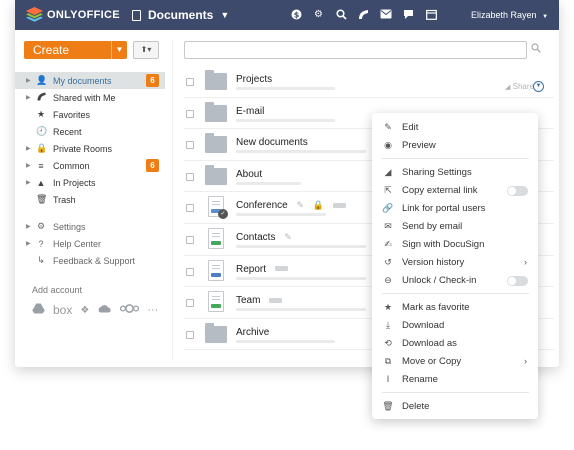 Image resolution: width=574 pixels, height=450 pixels. I want to click on menu-item-preview: ◉ Preview, so click(455, 145).